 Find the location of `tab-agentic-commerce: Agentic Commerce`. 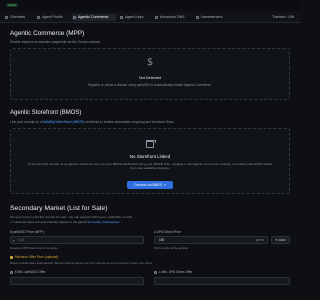

tab-agentic-commerce: Agentic Commerce is located at coordinates (94, 17).